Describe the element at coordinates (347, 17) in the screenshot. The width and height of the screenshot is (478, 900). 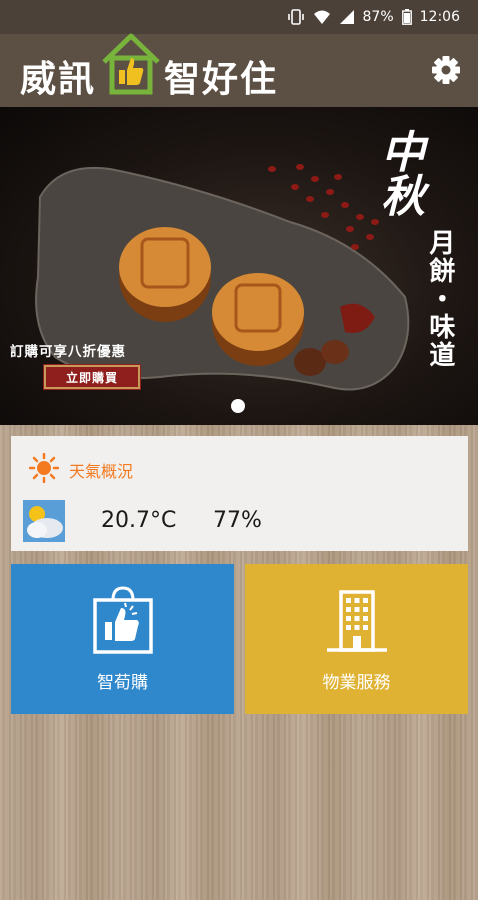
I see `signal-icon` at that location.